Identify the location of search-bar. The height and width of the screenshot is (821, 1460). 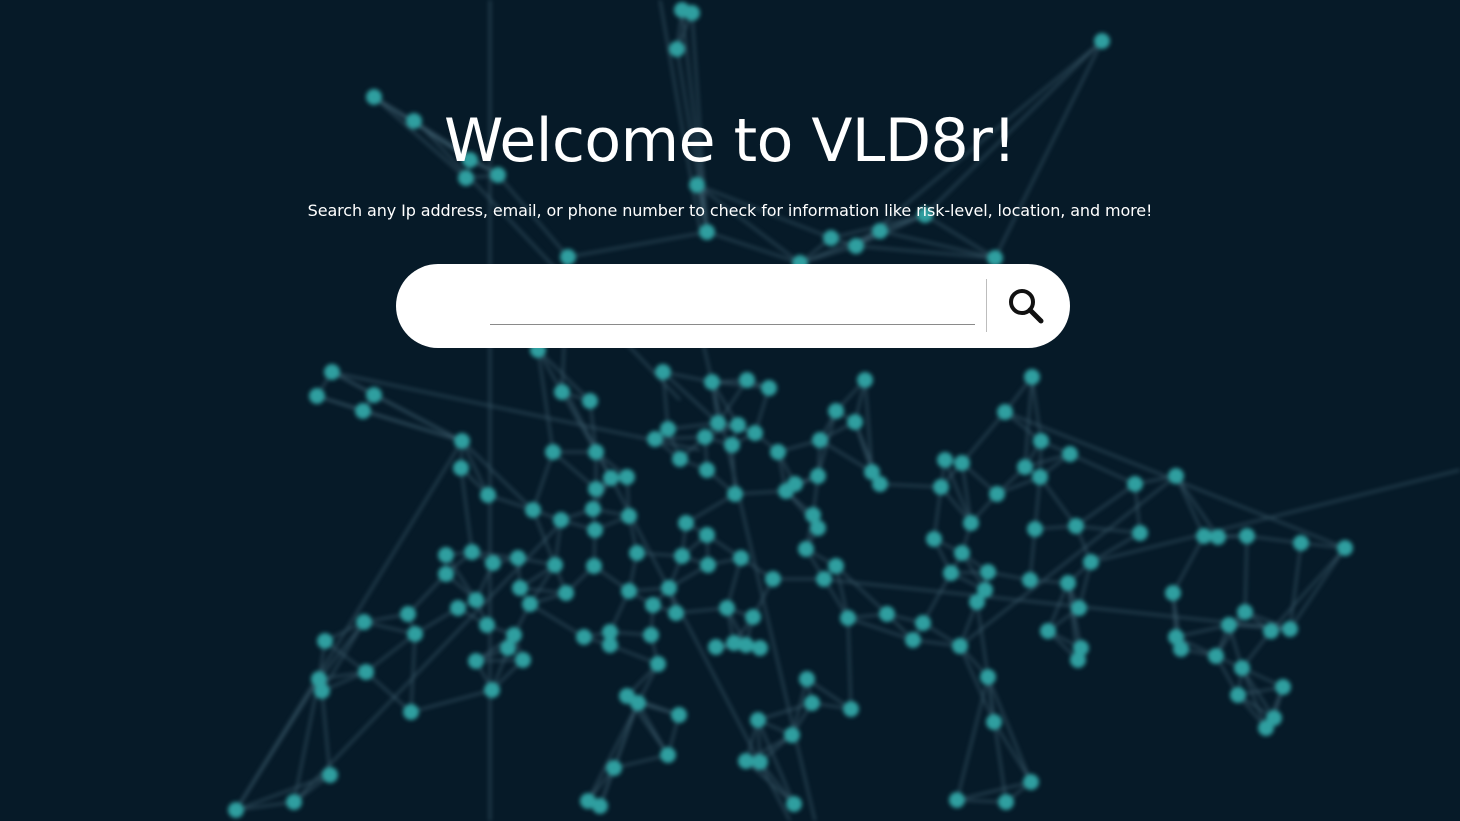
(733, 306).